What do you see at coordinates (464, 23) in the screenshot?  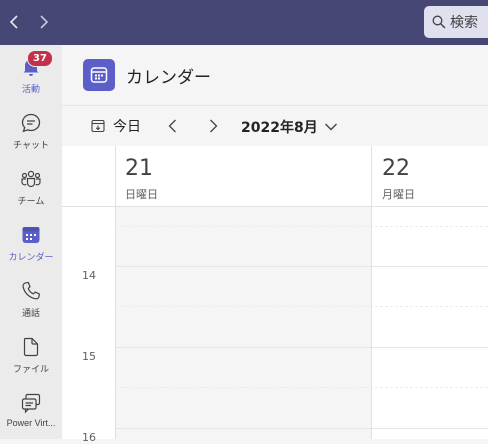 I see `search-label: 検索` at bounding box center [464, 23].